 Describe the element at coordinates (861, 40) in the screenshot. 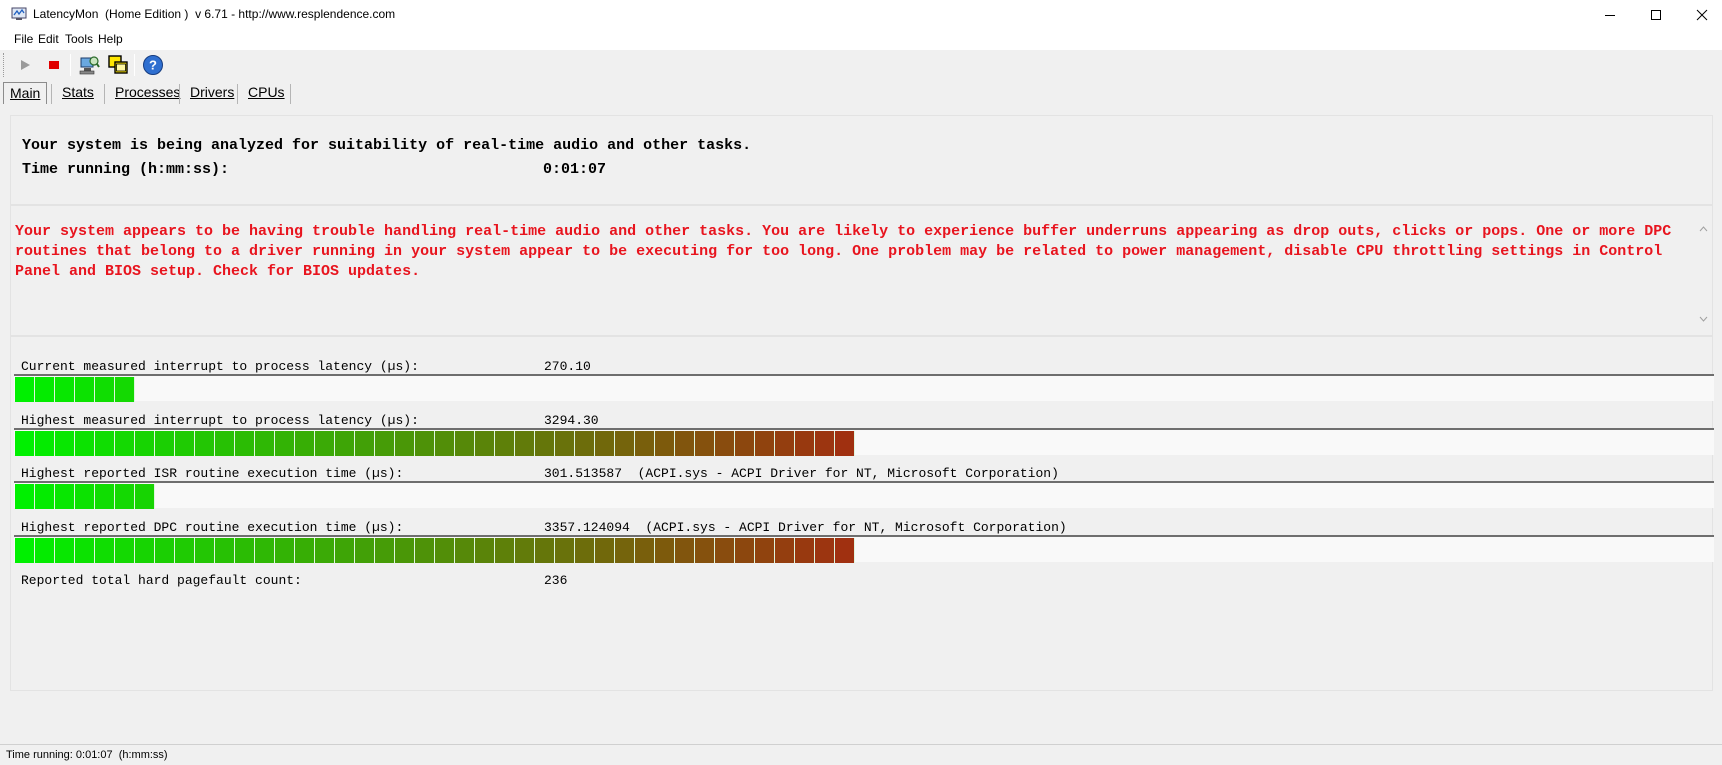

I see `menu-bar: File Edit Tools Help` at that location.